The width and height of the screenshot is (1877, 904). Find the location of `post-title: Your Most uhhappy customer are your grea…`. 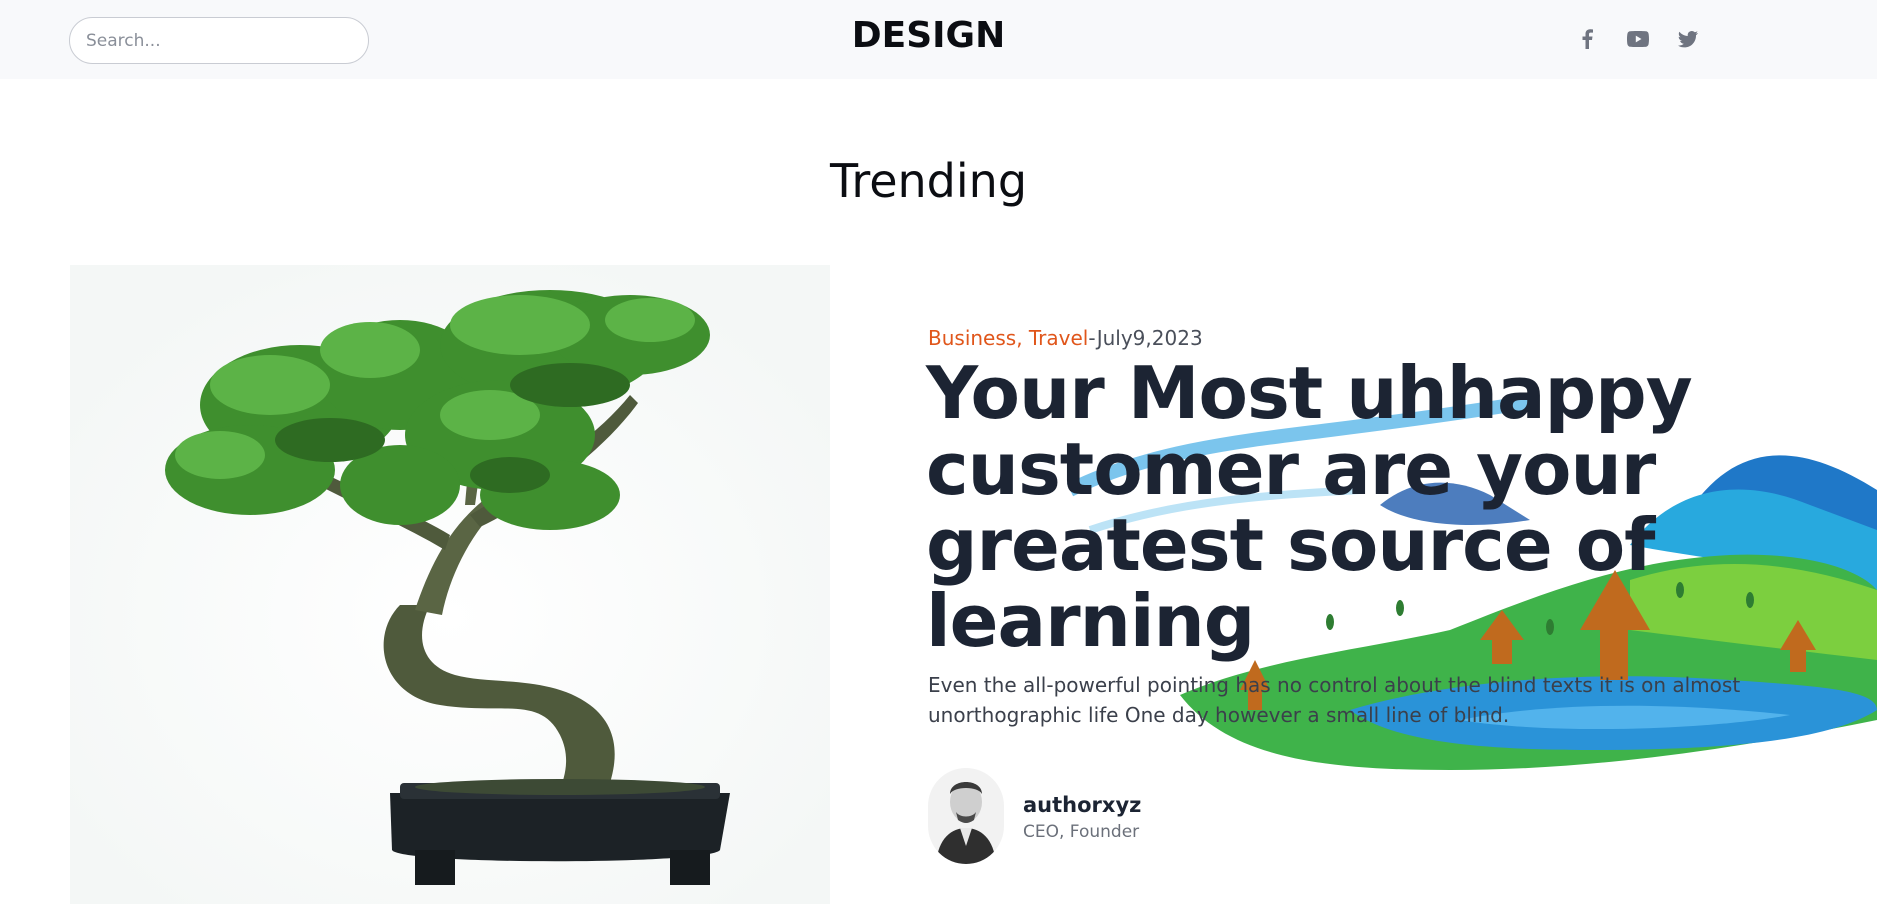

post-title: Your Most uhhappy customer are your grea… is located at coordinates (1326, 507).